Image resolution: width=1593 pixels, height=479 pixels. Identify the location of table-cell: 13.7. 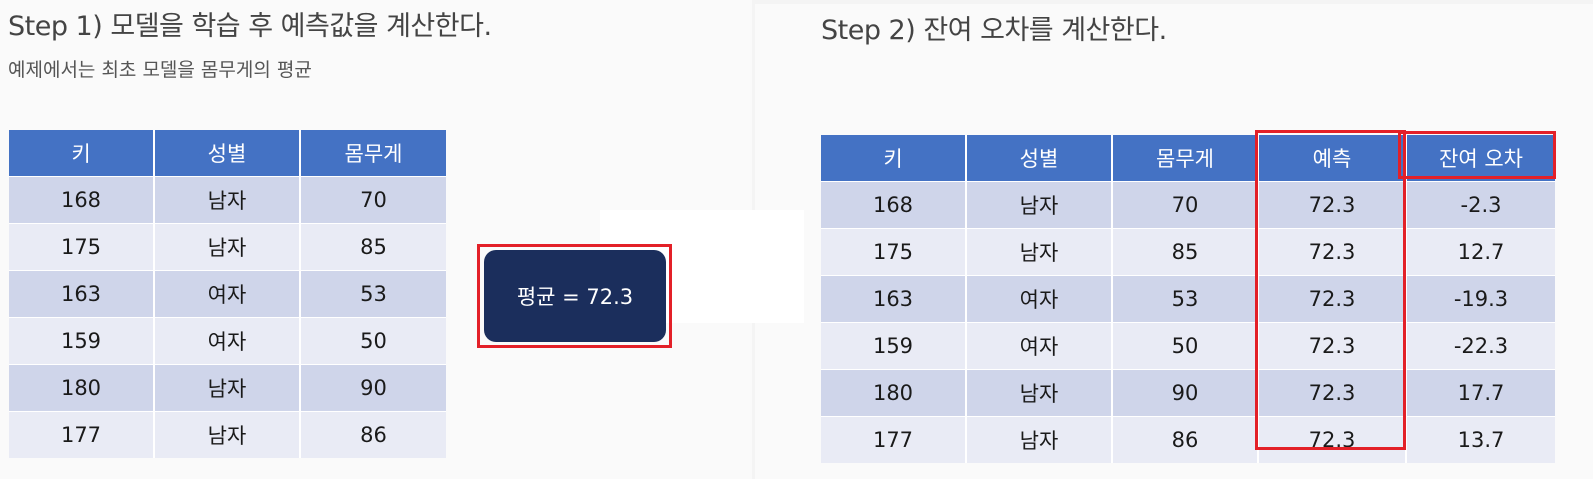
(1480, 439).